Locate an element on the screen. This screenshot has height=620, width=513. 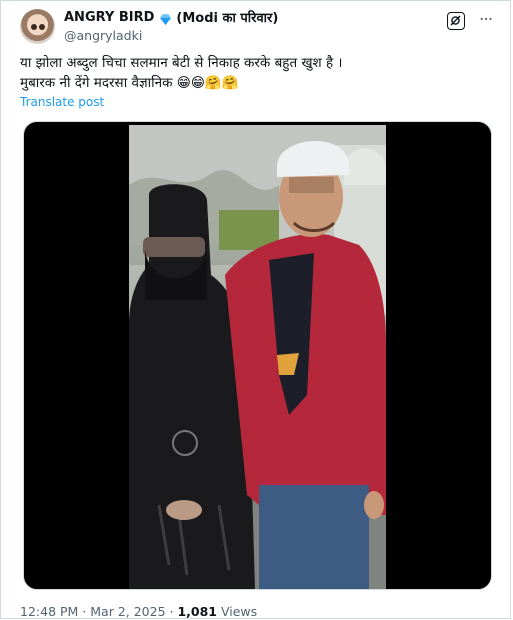
author-name-row: ANGRY BIRD (Modi का परिवार) is located at coordinates (171, 17).